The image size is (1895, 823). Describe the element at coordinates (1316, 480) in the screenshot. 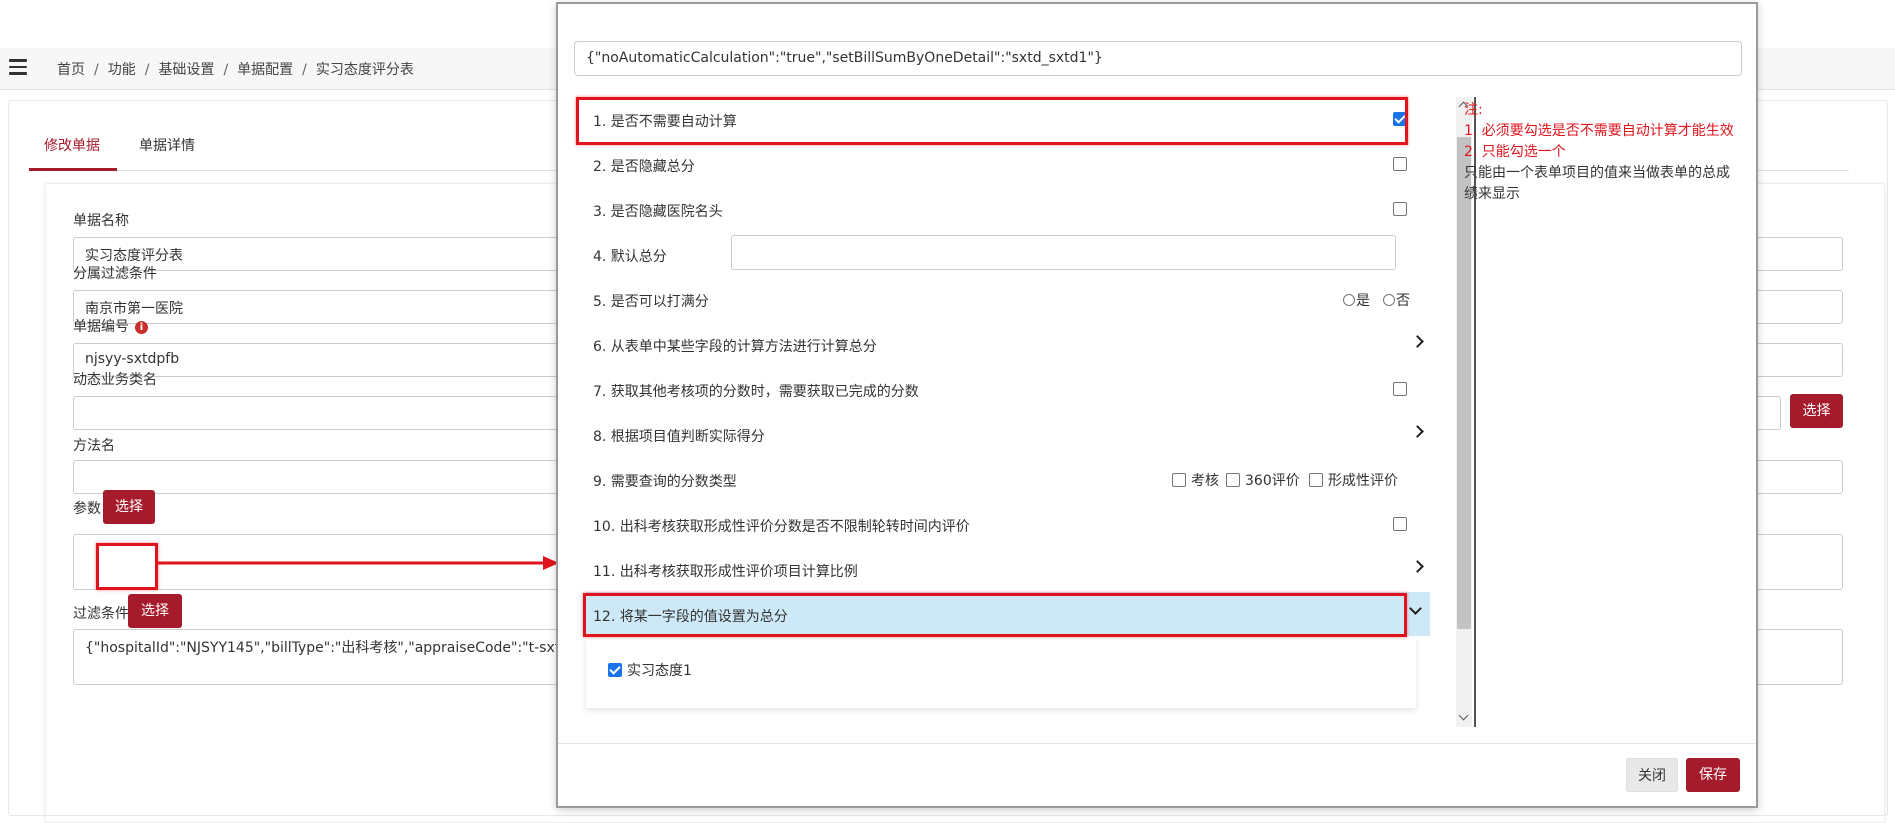

I see `checkbox-formative` at that location.